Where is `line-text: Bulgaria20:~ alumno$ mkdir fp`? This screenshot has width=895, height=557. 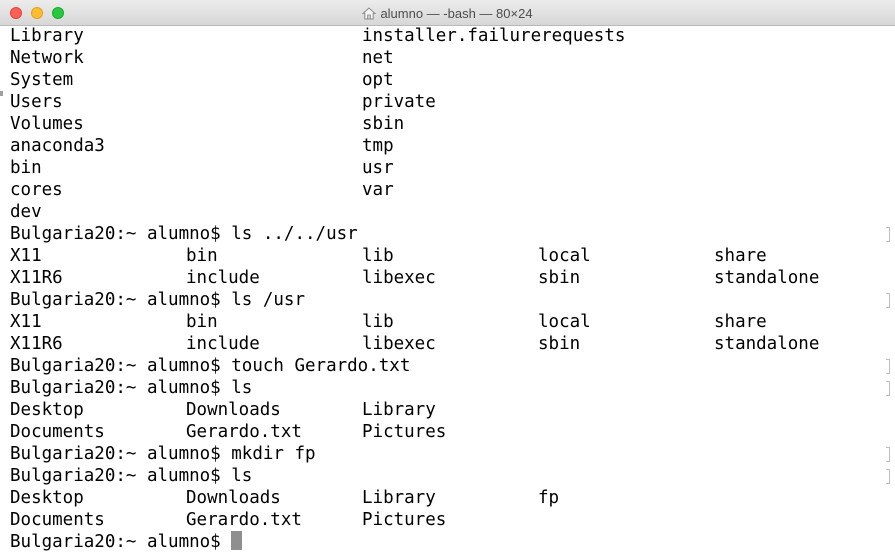
line-text: Bulgaria20:~ alumno$ mkdir fp is located at coordinates (163, 454).